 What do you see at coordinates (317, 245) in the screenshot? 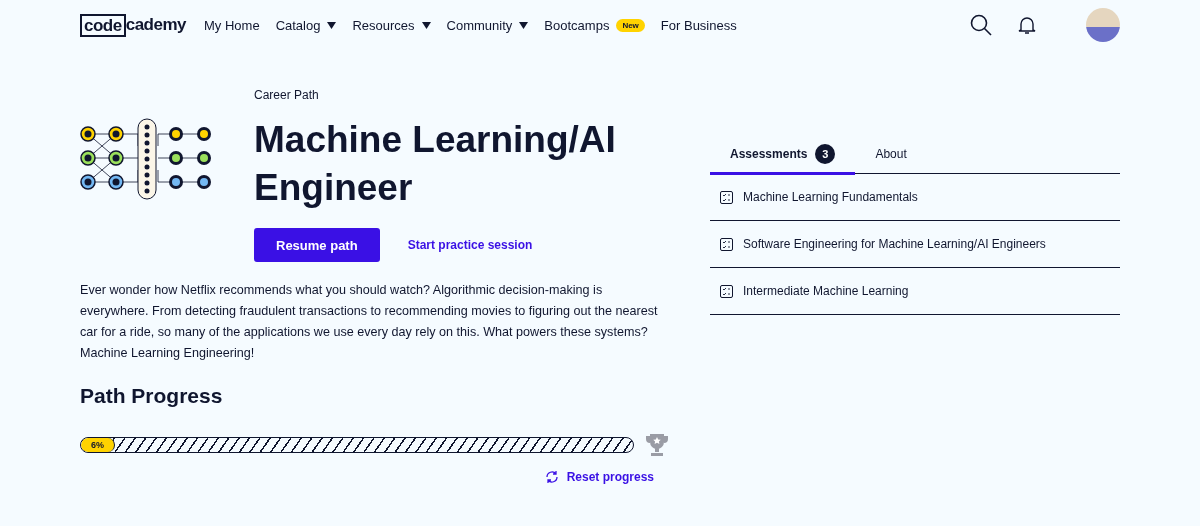
I see `resume-path-button: Resume path` at bounding box center [317, 245].